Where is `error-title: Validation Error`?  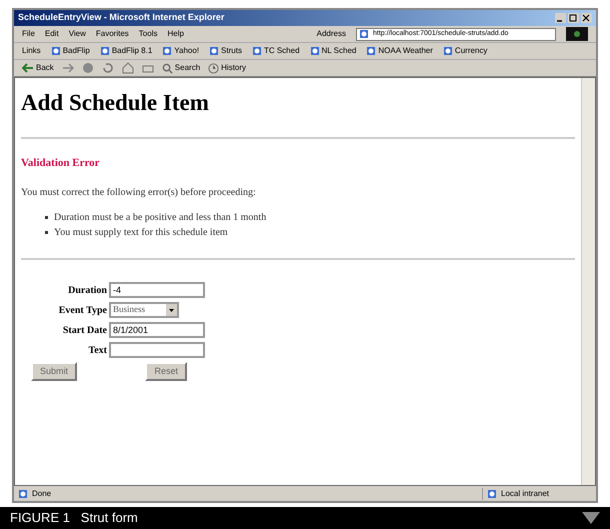 error-title: Validation Error is located at coordinates (61, 163).